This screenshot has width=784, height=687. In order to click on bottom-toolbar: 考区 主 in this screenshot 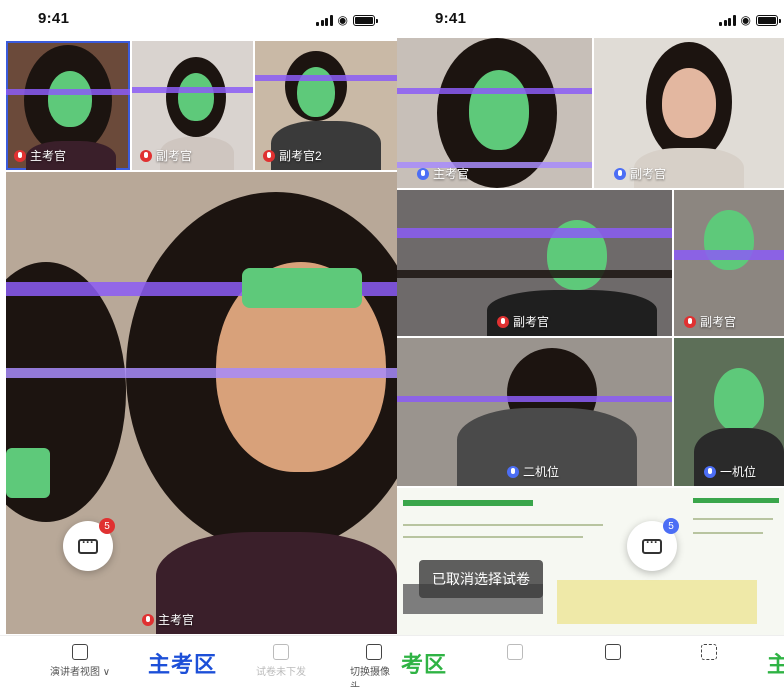, I will do `click(590, 661)`.